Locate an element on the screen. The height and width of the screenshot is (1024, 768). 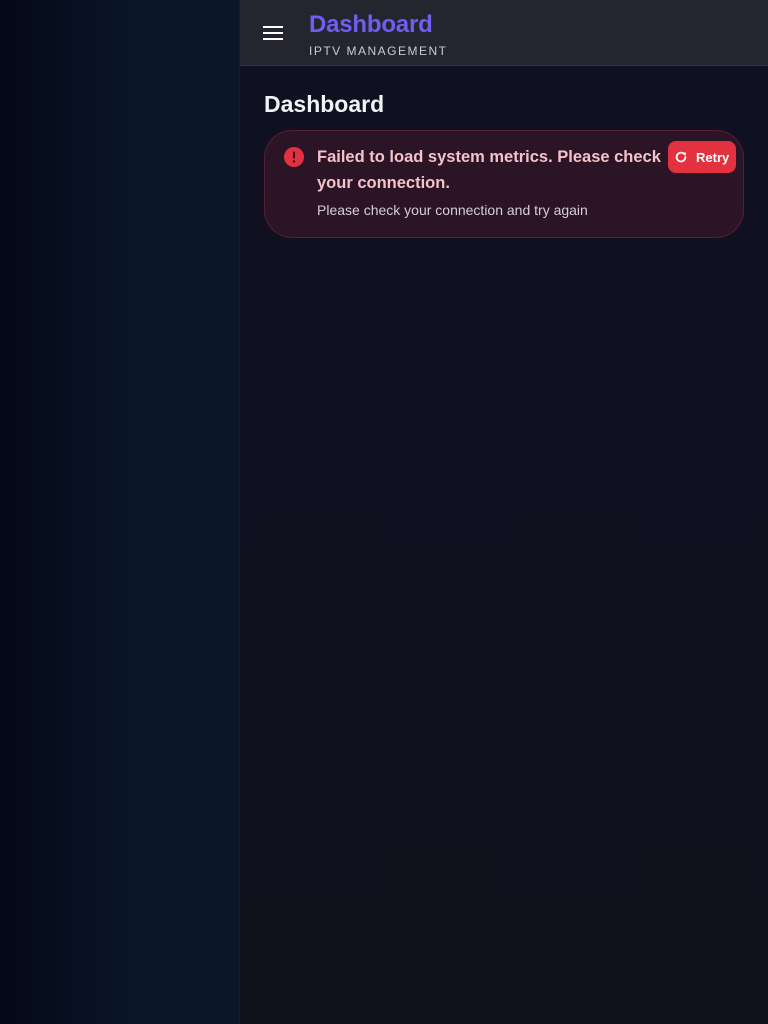
page-title: Dashboard is located at coordinates (324, 104).